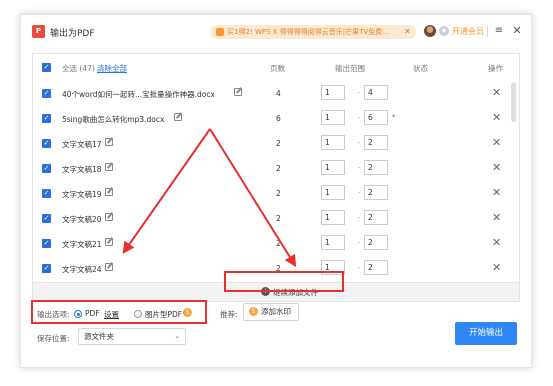  I want to click on pdf-option-label: PDF, so click(92, 313).